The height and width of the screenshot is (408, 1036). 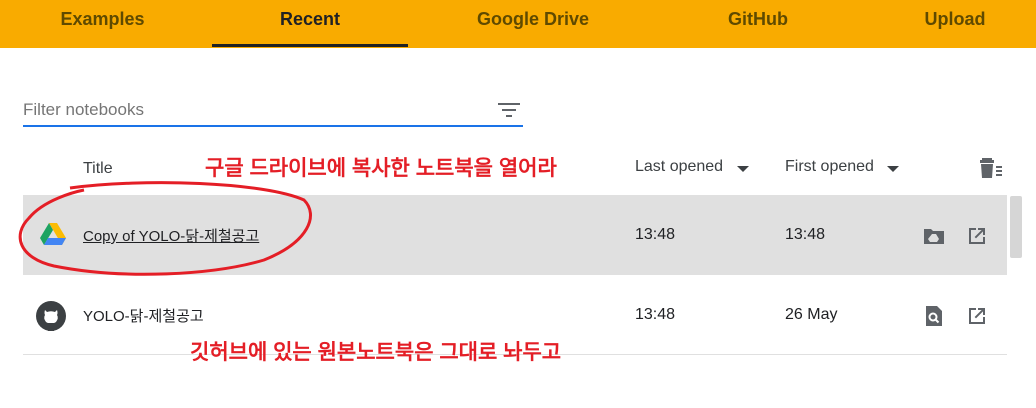 What do you see at coordinates (273, 126) in the screenshot?
I see `filter-underline` at bounding box center [273, 126].